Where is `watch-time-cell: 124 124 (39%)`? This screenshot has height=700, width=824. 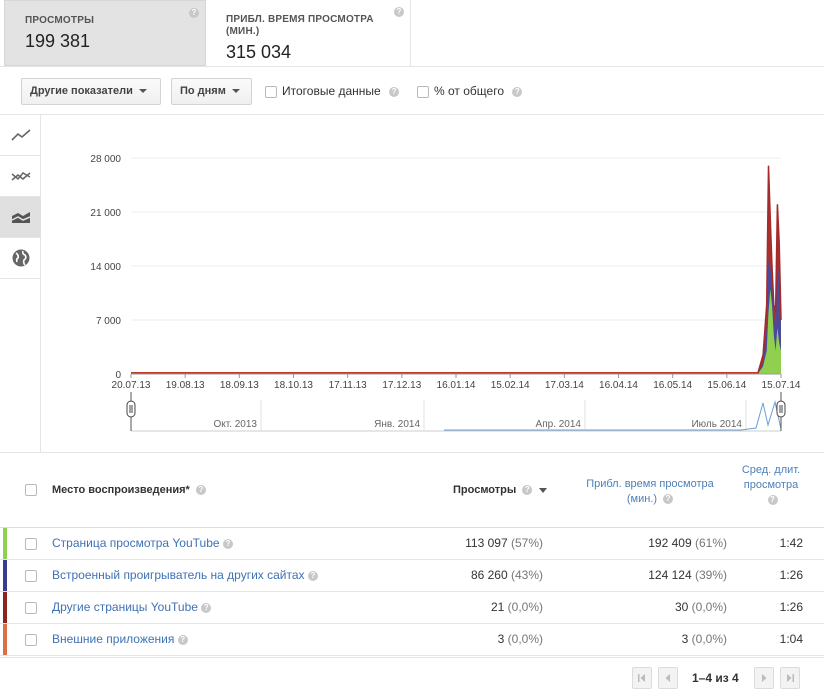 watch-time-cell: 124 124 (39%) is located at coordinates (687, 575).